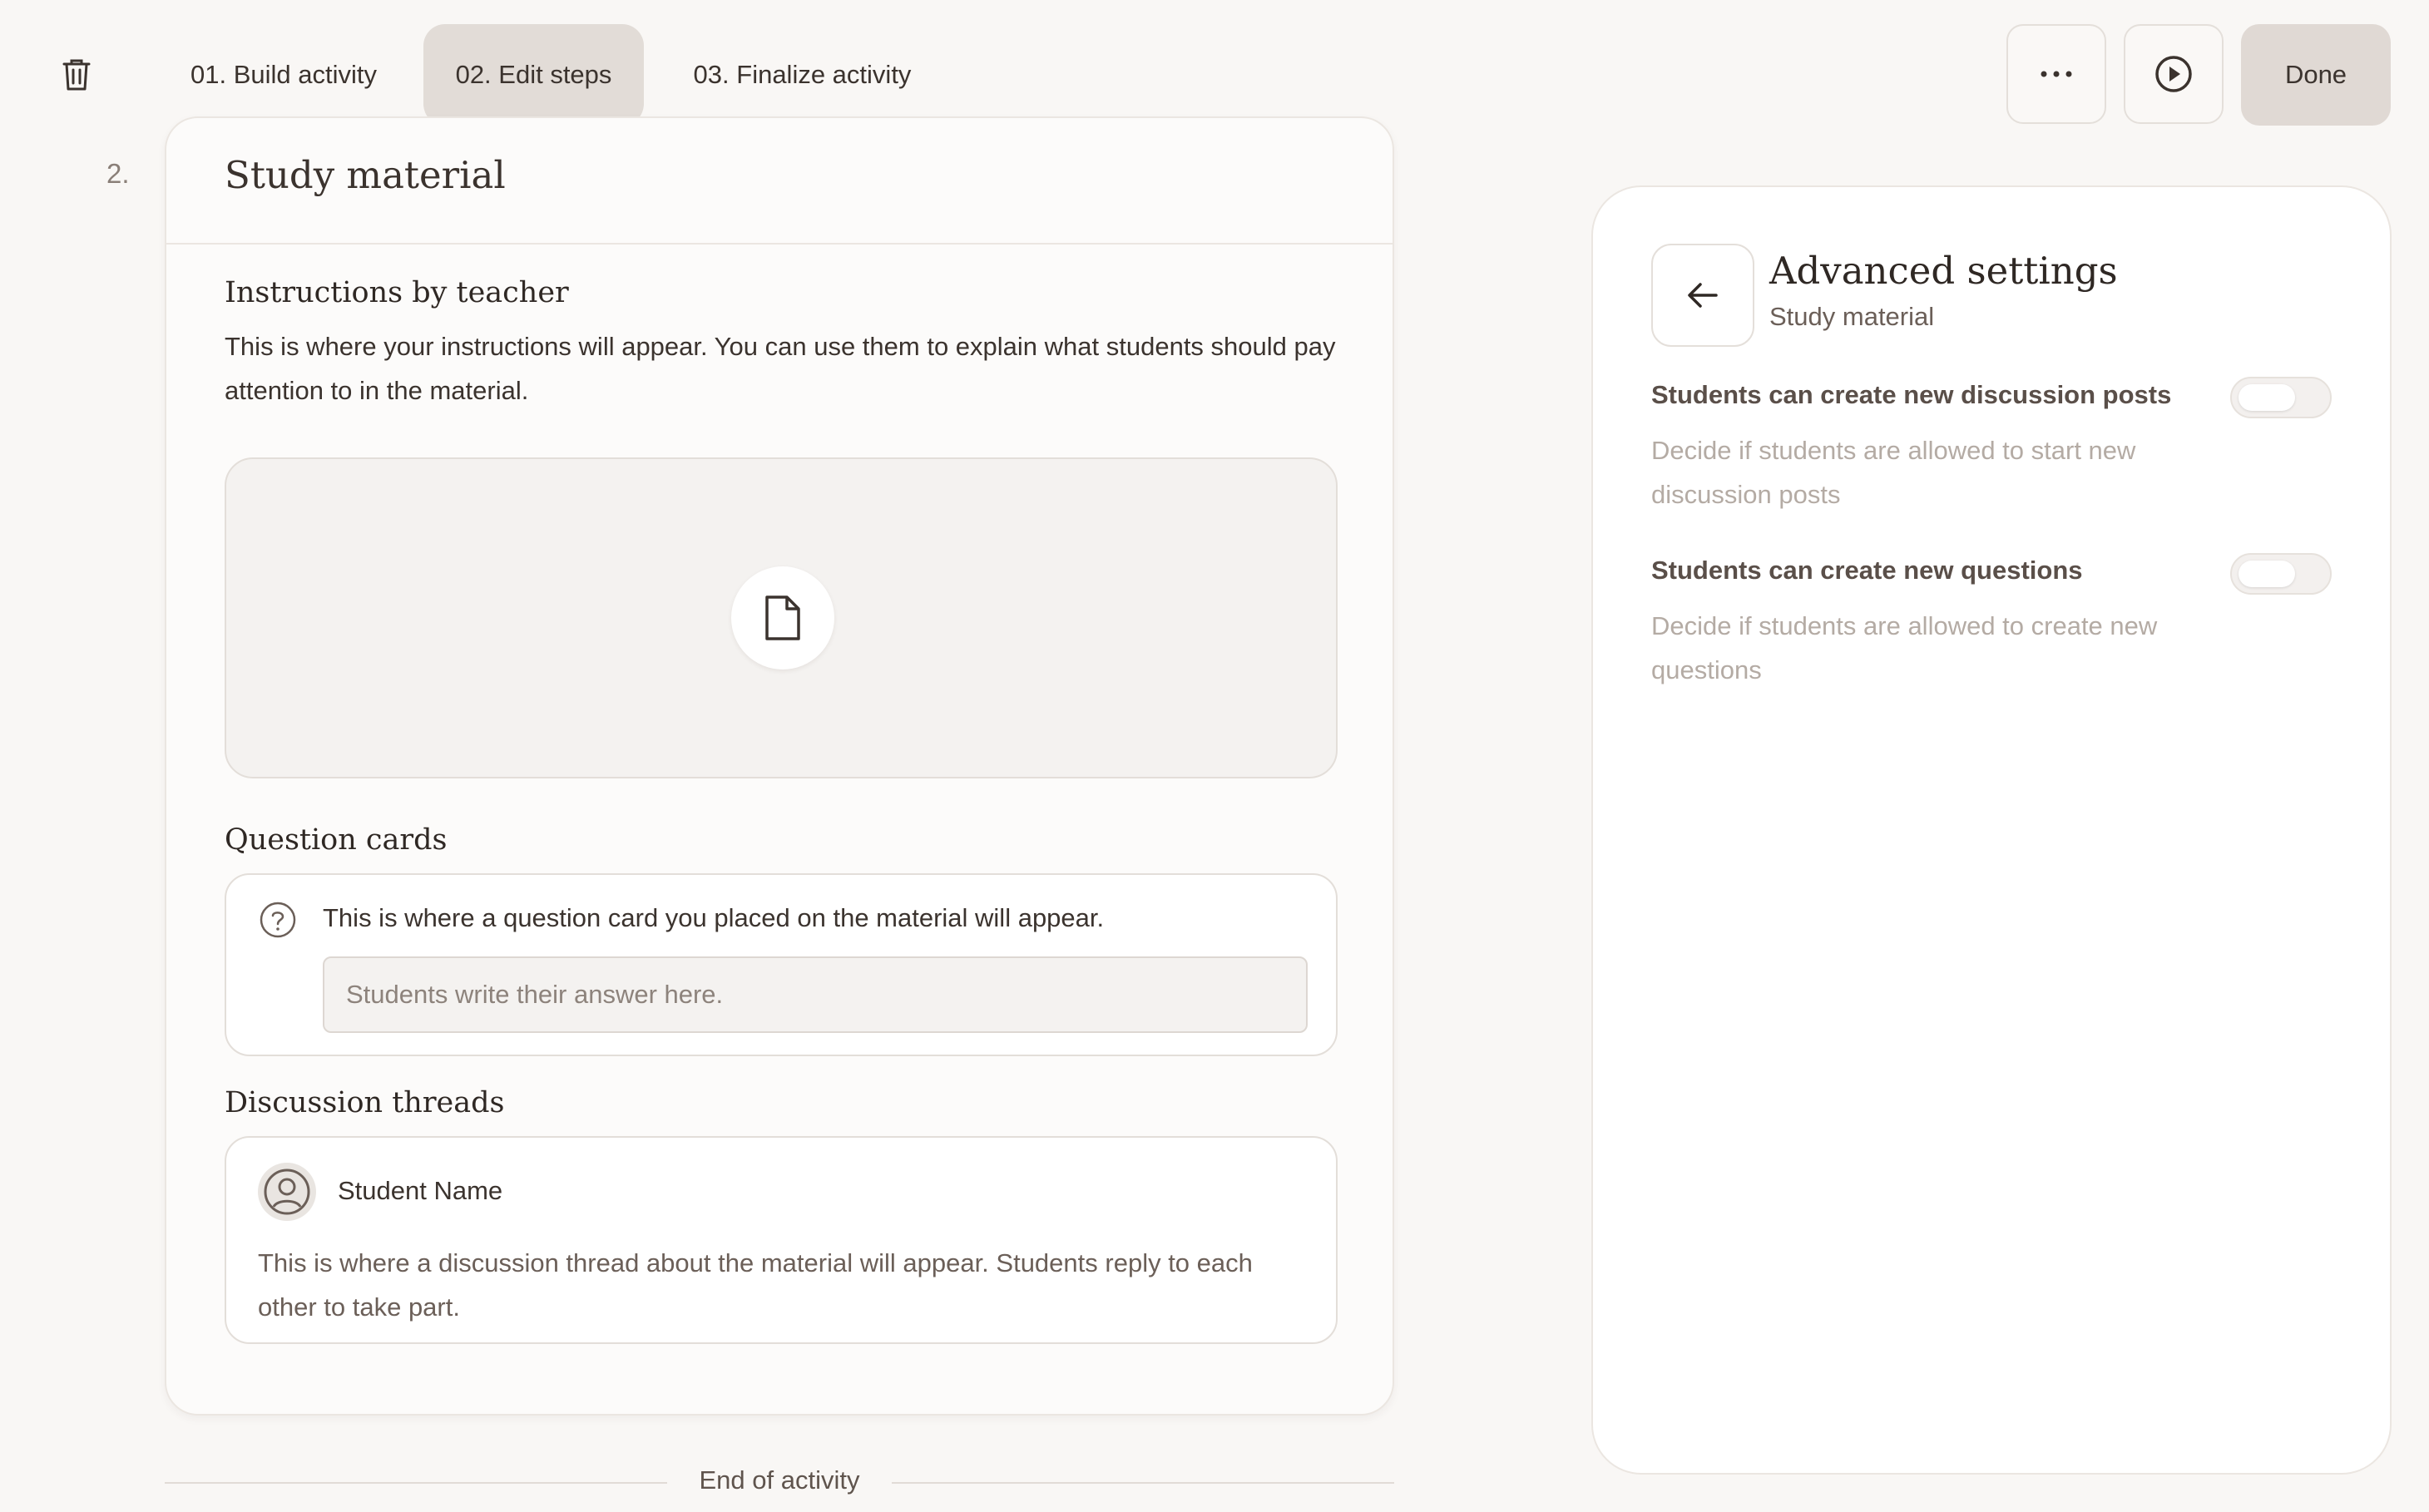  What do you see at coordinates (118, 173) in the screenshot?
I see `step-number: 2.` at bounding box center [118, 173].